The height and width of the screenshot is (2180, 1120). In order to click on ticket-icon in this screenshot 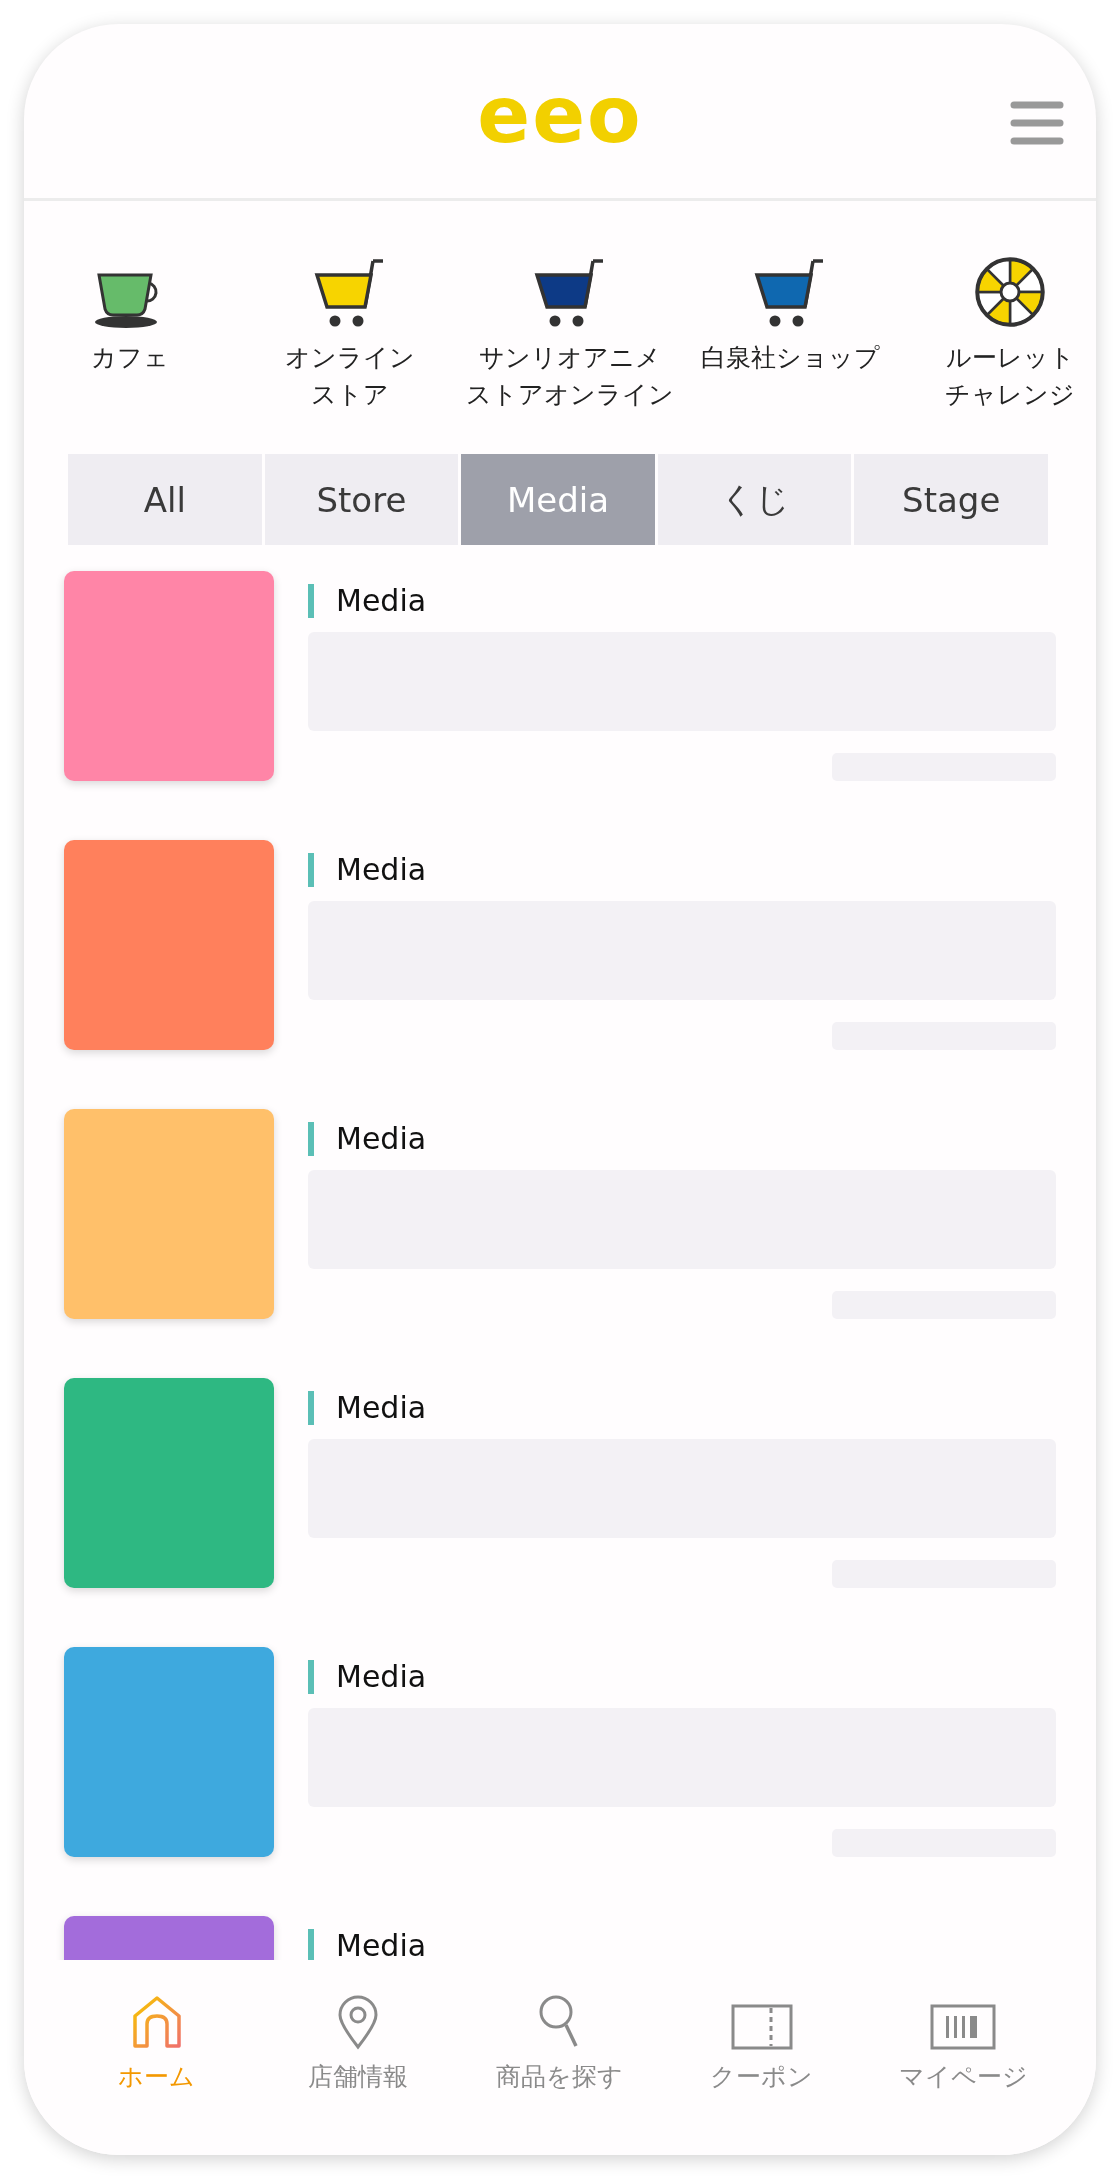, I will do `click(761, 2027)`.